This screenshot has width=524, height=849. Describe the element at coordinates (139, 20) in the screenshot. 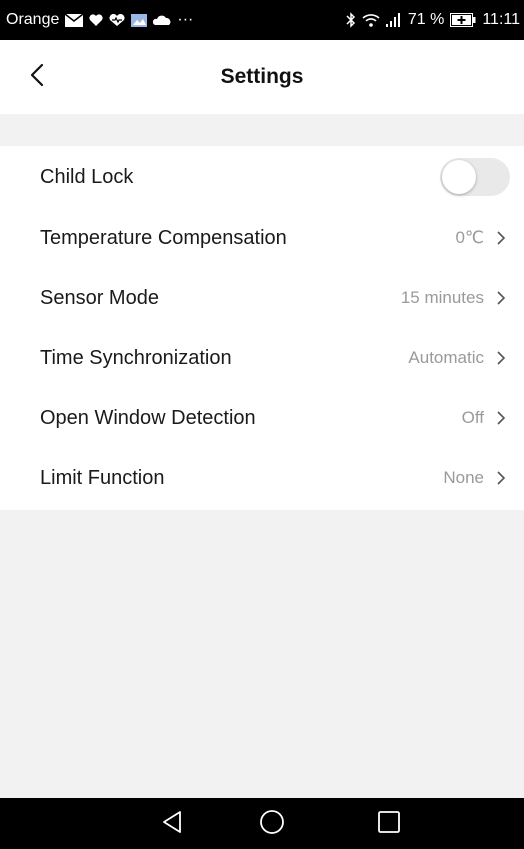

I see `image-icon` at that location.